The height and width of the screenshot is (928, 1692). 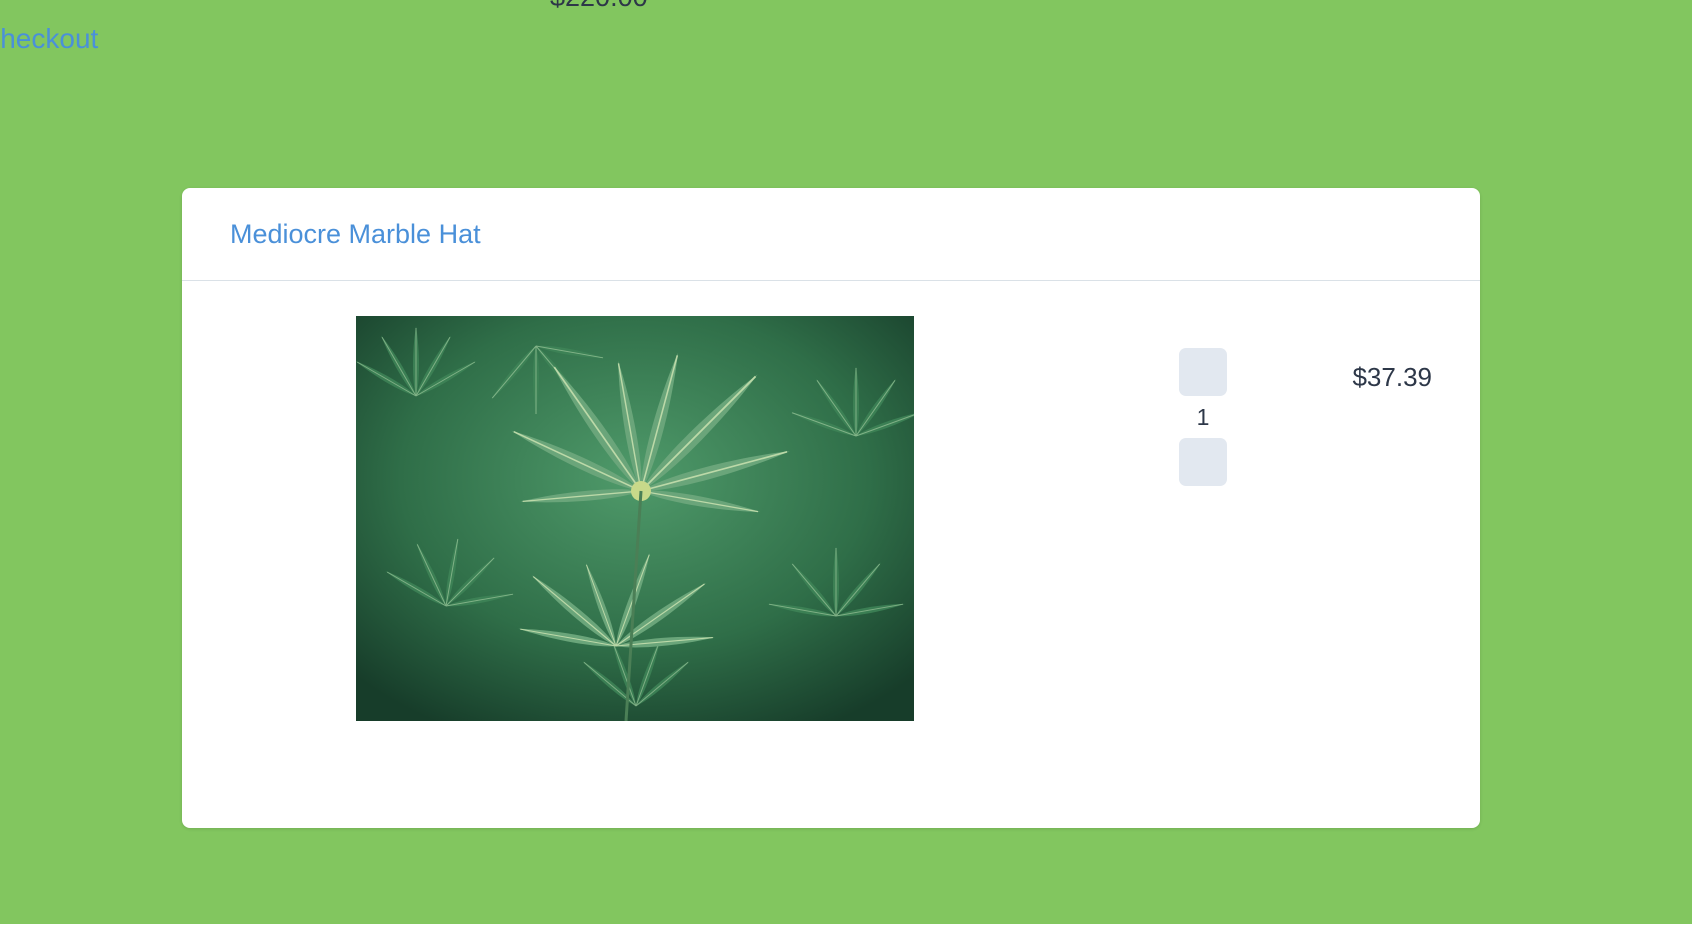 I want to click on quantity-value: 1, so click(x=1203, y=417).